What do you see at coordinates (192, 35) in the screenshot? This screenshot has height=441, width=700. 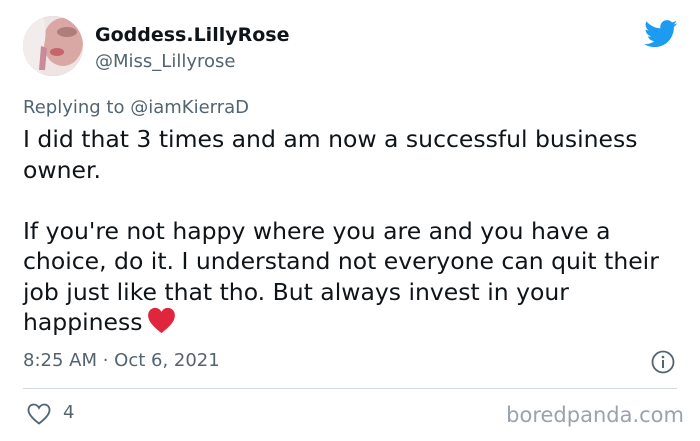 I see `display-name: Goddess.LillyRose` at bounding box center [192, 35].